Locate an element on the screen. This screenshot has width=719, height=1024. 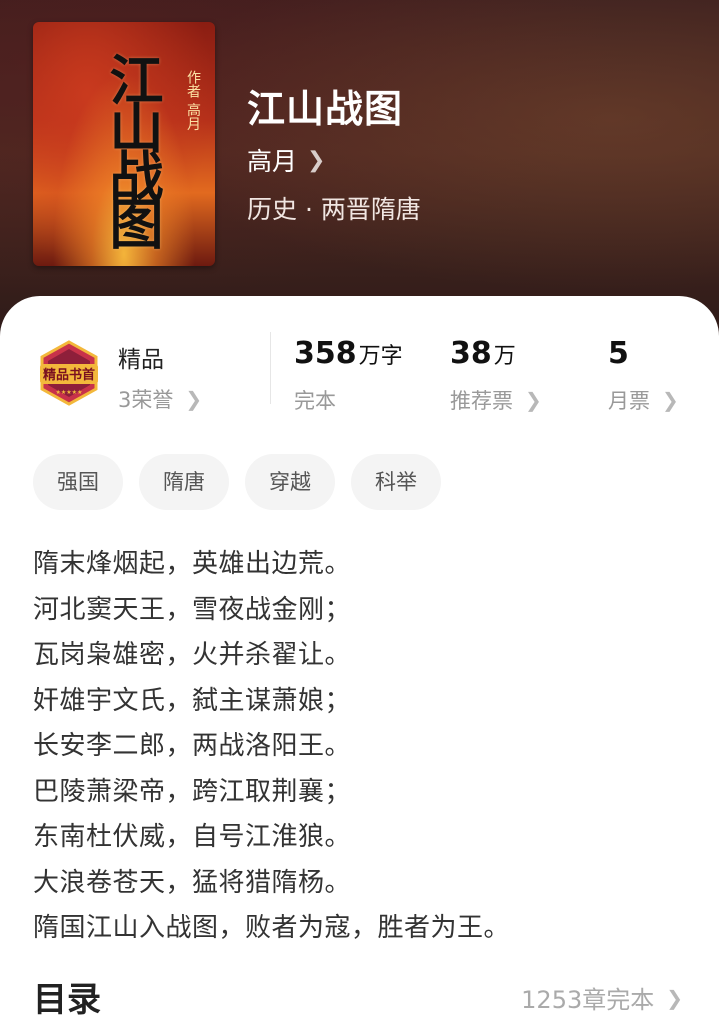
stat-value: 5 is located at coordinates (618, 353).